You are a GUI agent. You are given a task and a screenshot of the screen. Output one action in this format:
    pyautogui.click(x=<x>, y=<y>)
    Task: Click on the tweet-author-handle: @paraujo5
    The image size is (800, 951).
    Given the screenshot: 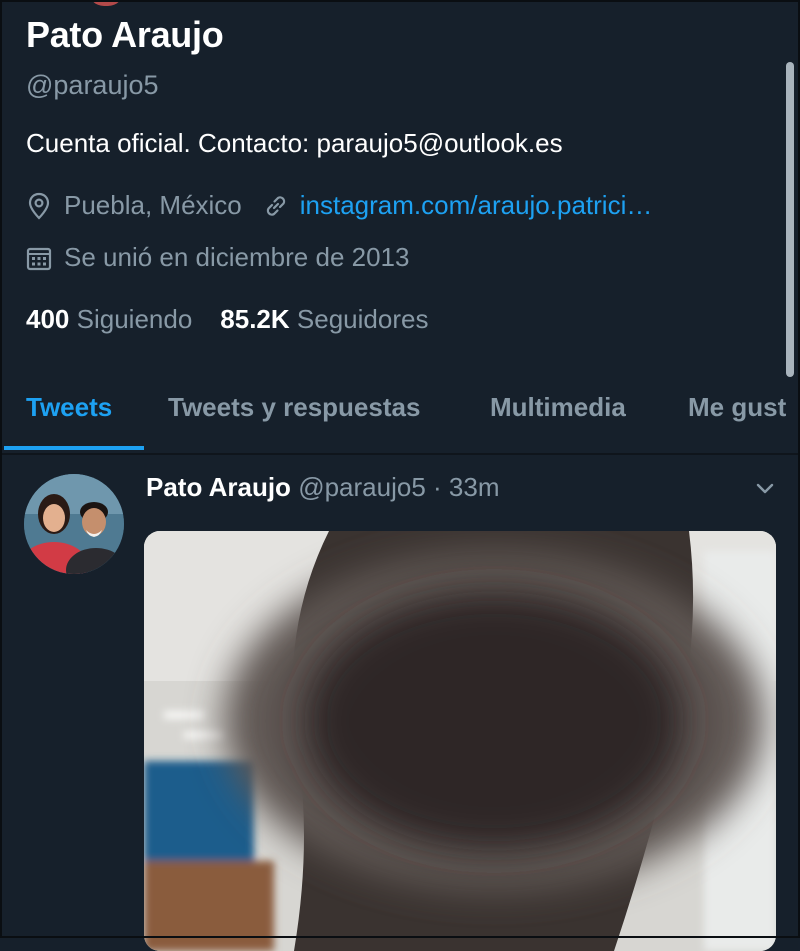 What is the action you would take?
    pyautogui.click(x=362, y=487)
    